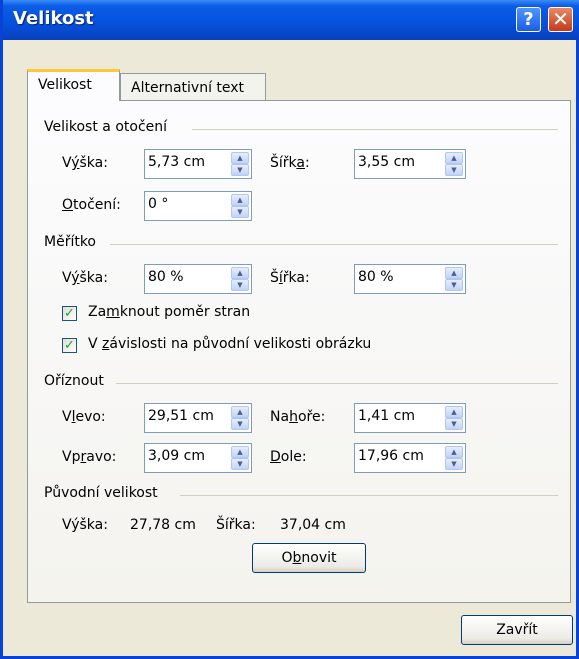 The height and width of the screenshot is (659, 579). What do you see at coordinates (290, 163) in the screenshot?
I see `width-label: Šířka:` at bounding box center [290, 163].